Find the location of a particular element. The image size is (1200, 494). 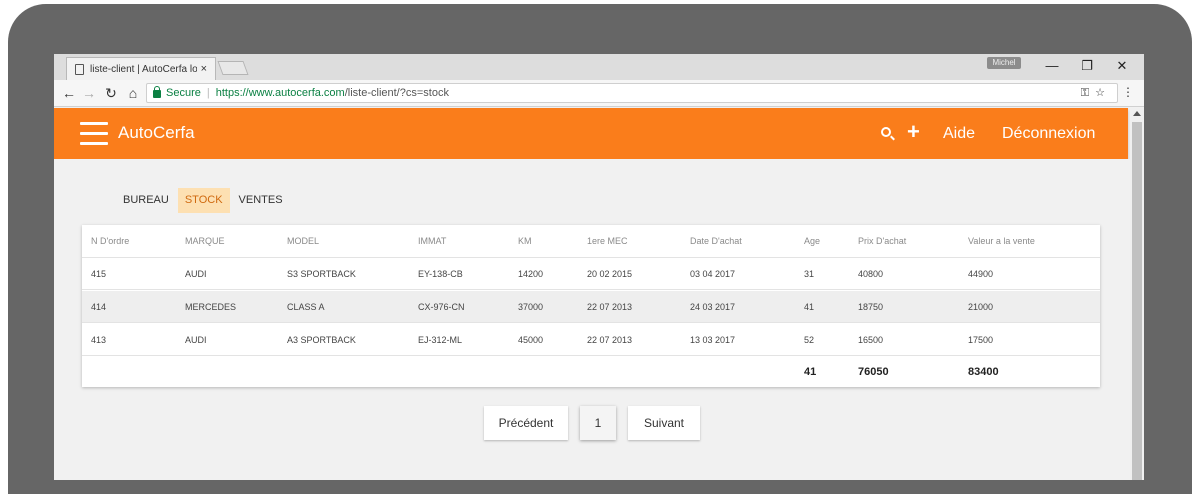

restore-button: ❐ is located at coordinates (1087, 66).